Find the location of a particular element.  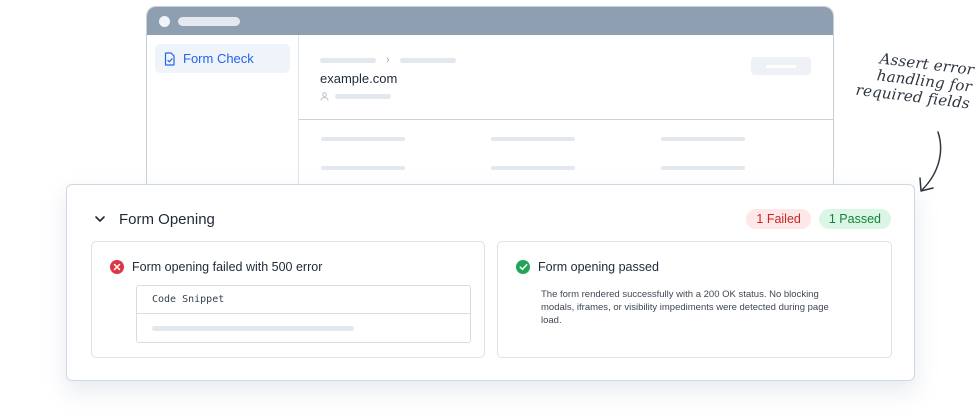

file-check-icon is located at coordinates (169, 58).